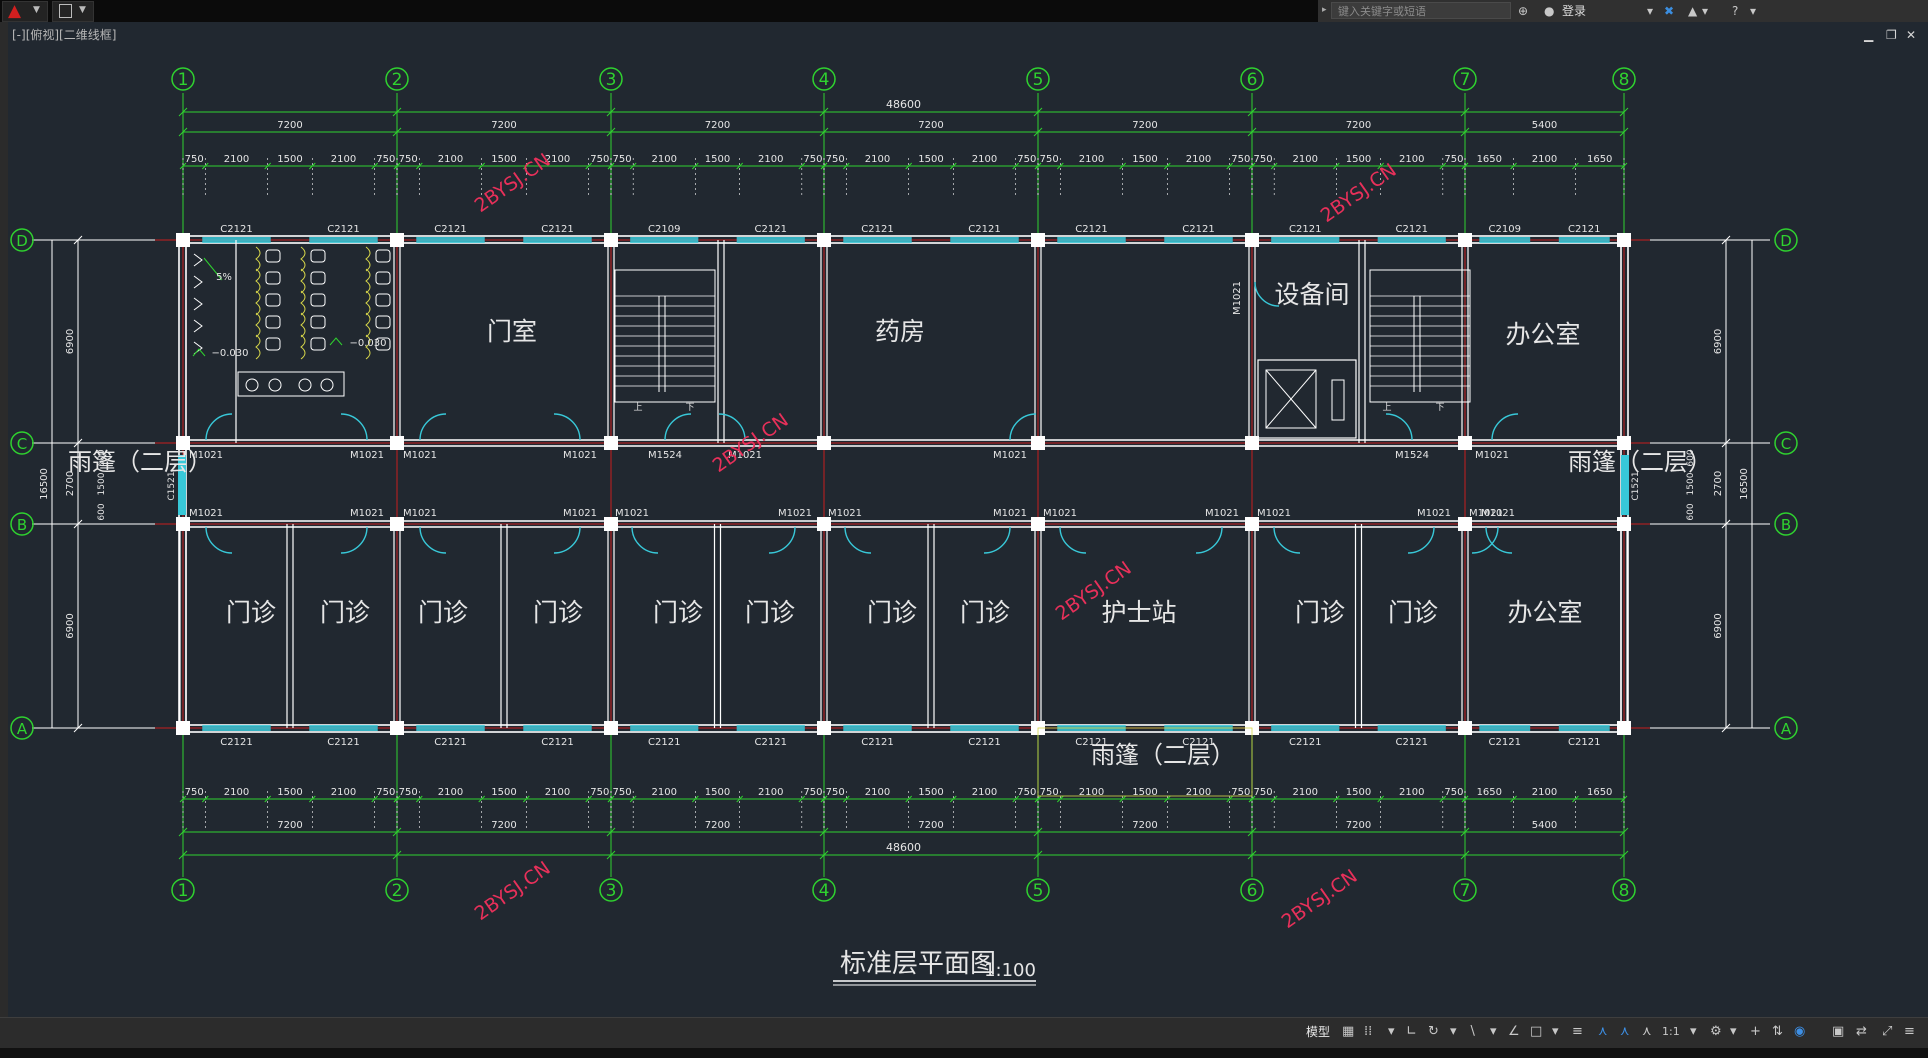 This screenshot has width=1928, height=1058. What do you see at coordinates (1716, 1032) in the screenshot?
I see `workspace-gear-icon: ⚙` at bounding box center [1716, 1032].